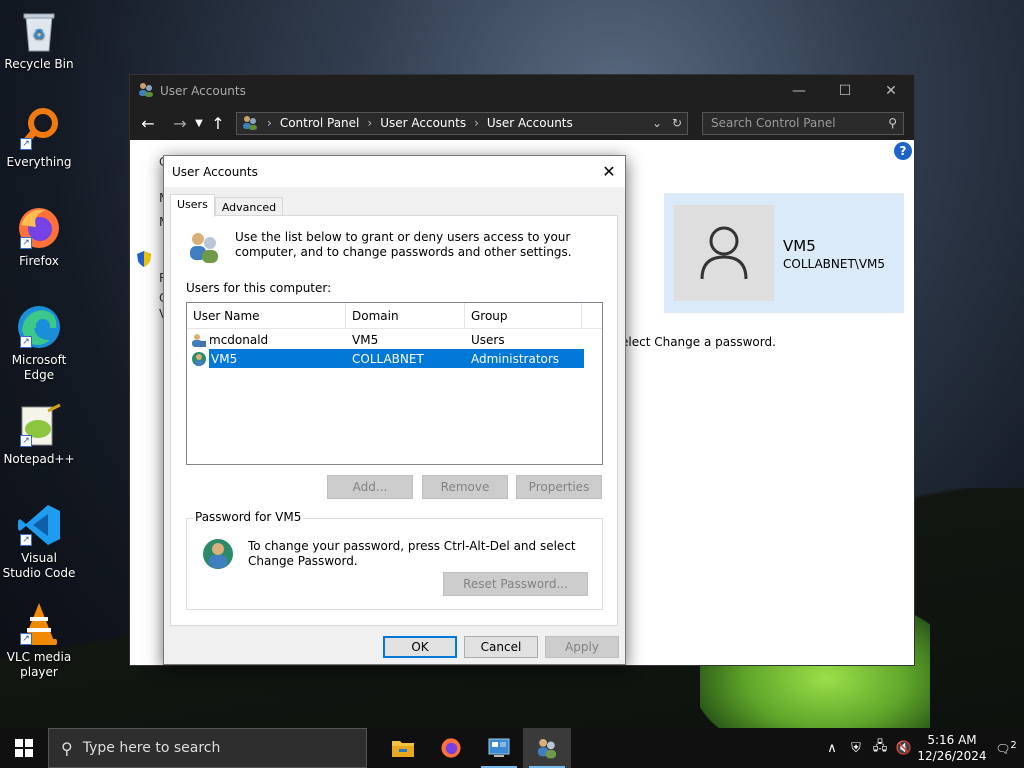 The image size is (1024, 768). I want to click on search-control-panel-input: Search Control Panel ⚲, so click(803, 123).